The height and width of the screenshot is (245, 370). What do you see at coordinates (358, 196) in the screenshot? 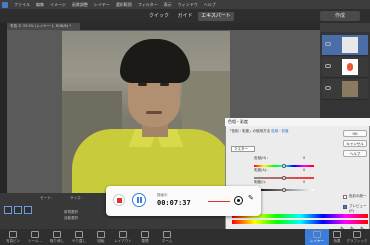
I see `colorize-label: 色彩の統一` at bounding box center [358, 196].